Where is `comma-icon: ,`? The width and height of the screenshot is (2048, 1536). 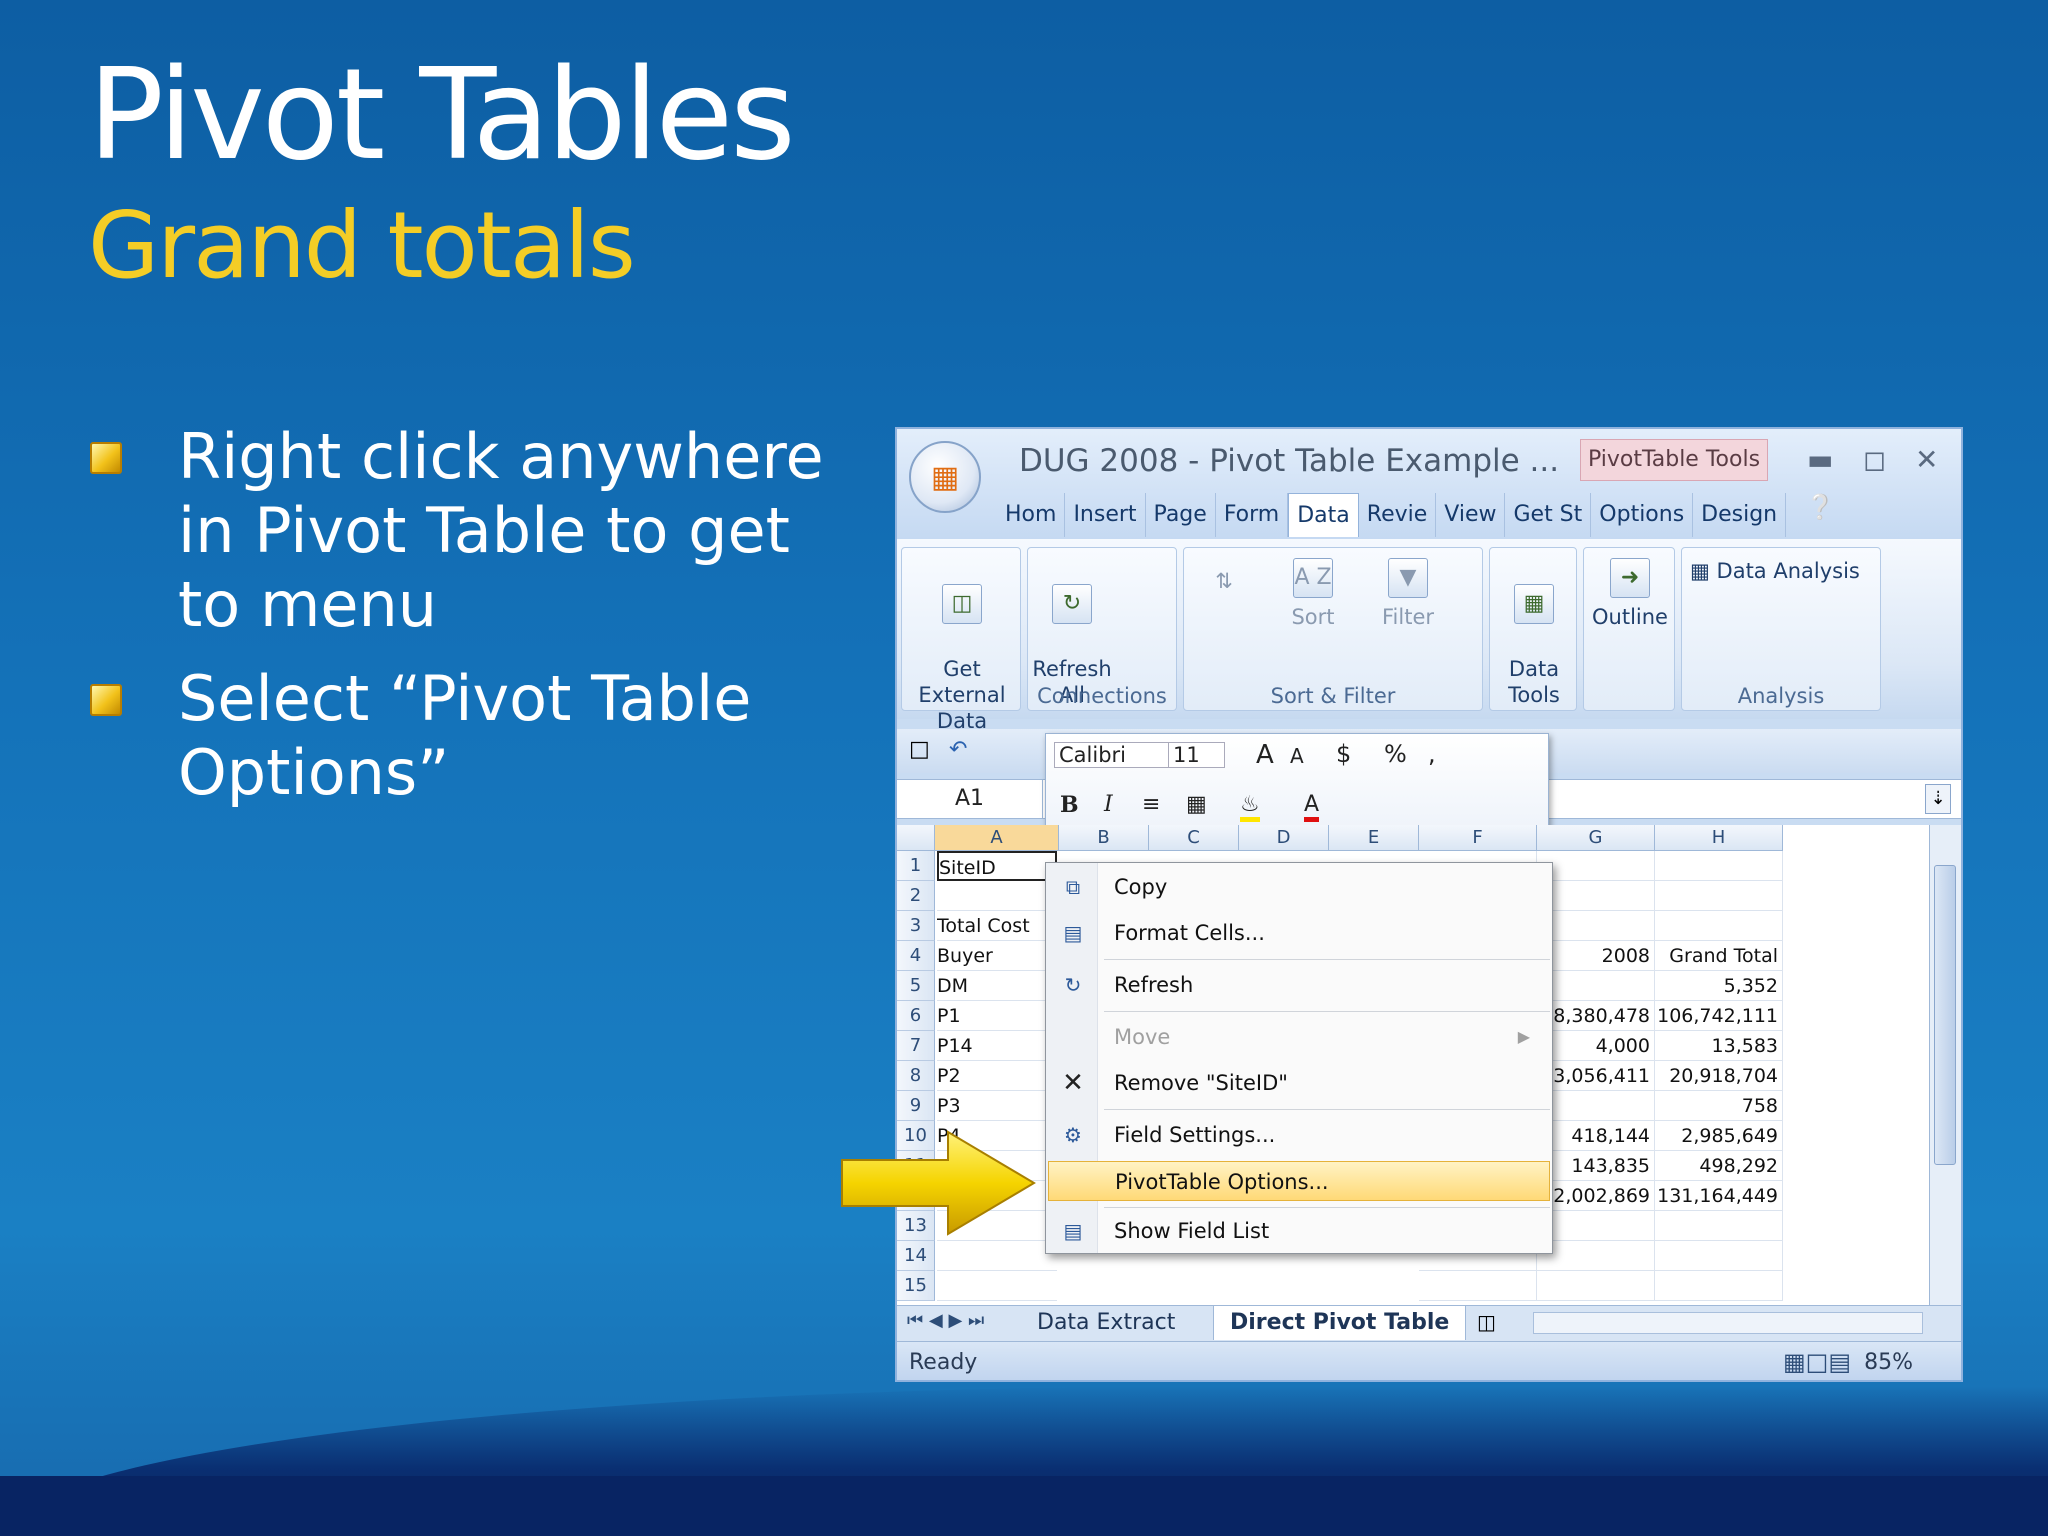
comma-icon: , is located at coordinates (1432, 754).